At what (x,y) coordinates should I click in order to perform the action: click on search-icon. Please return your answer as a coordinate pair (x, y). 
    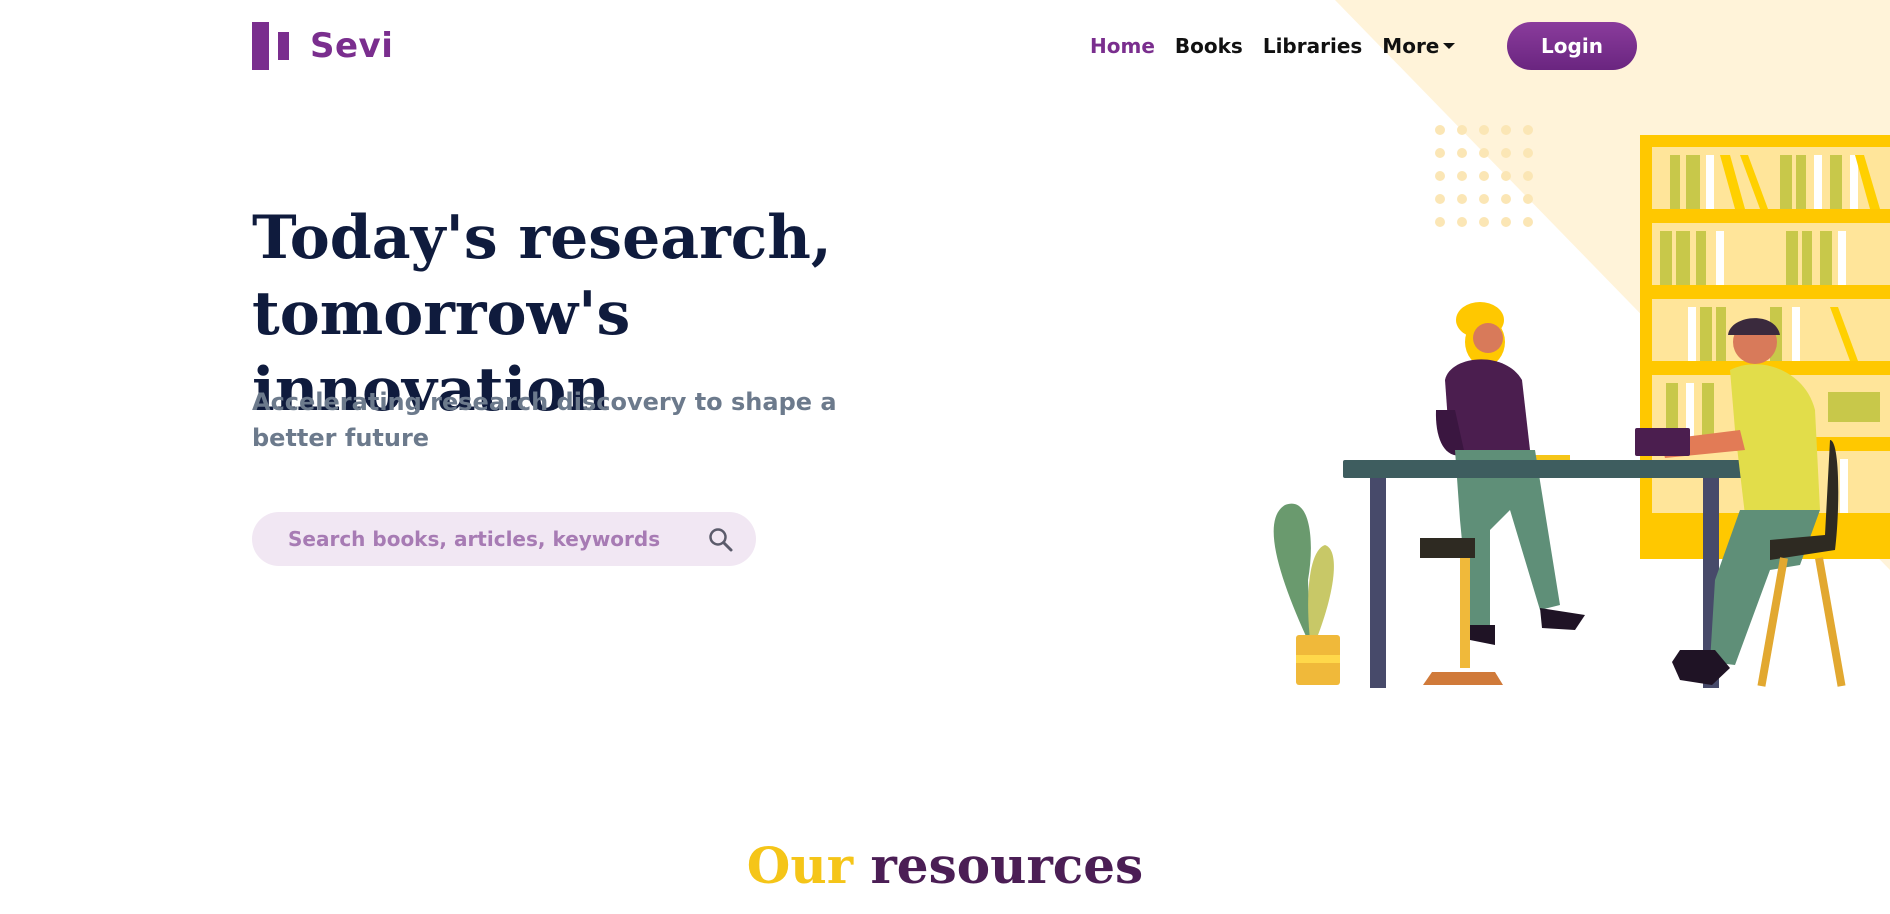
    Looking at the image, I should click on (721, 540).